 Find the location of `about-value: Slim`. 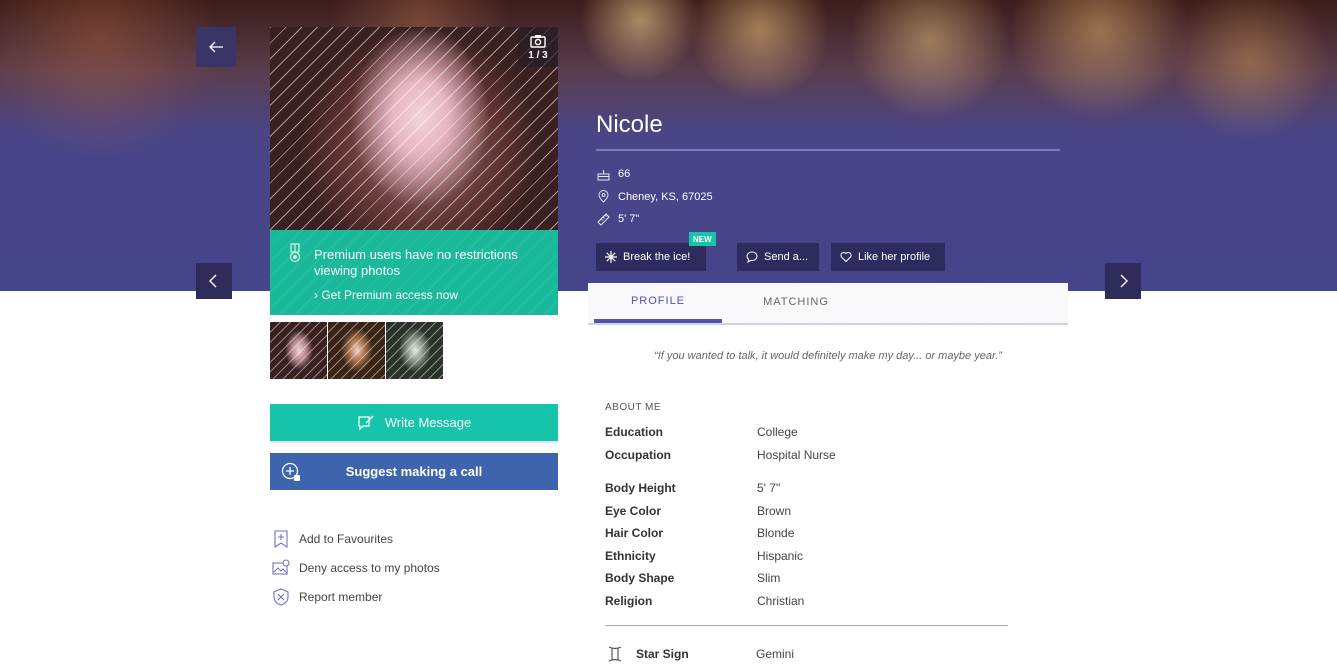

about-value: Slim is located at coordinates (769, 578).